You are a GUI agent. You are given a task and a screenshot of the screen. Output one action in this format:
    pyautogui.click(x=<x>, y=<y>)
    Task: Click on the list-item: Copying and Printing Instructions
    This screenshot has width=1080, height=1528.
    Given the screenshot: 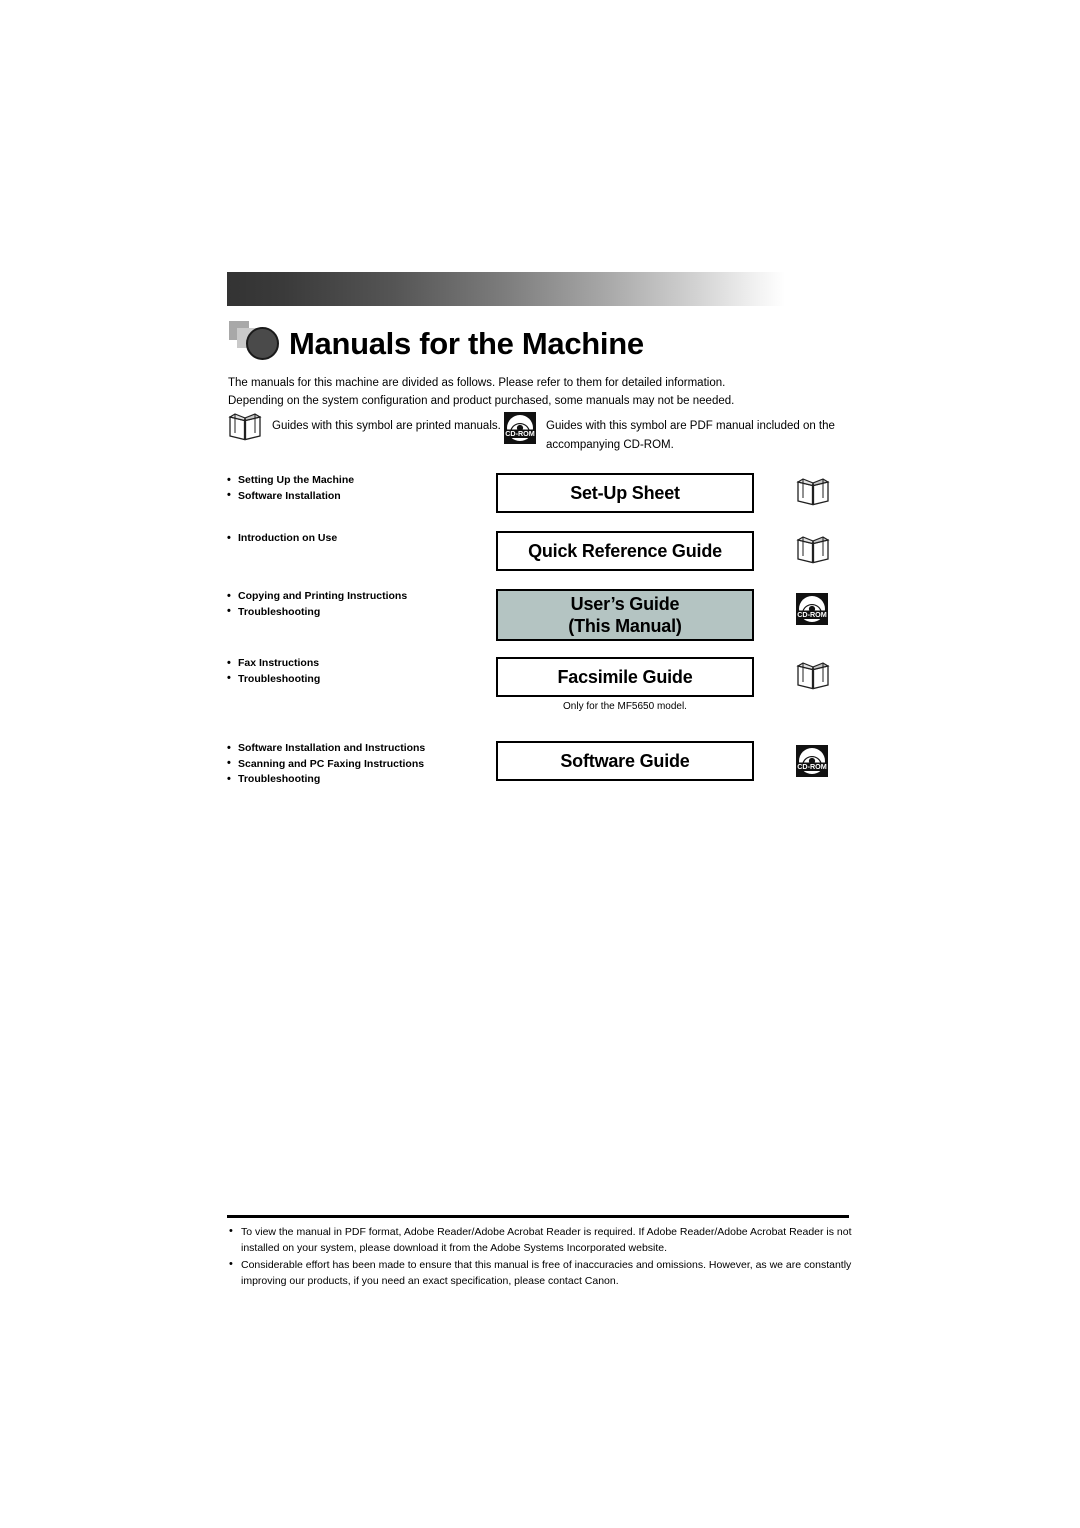 What is the action you would take?
    pyautogui.click(x=367, y=597)
    